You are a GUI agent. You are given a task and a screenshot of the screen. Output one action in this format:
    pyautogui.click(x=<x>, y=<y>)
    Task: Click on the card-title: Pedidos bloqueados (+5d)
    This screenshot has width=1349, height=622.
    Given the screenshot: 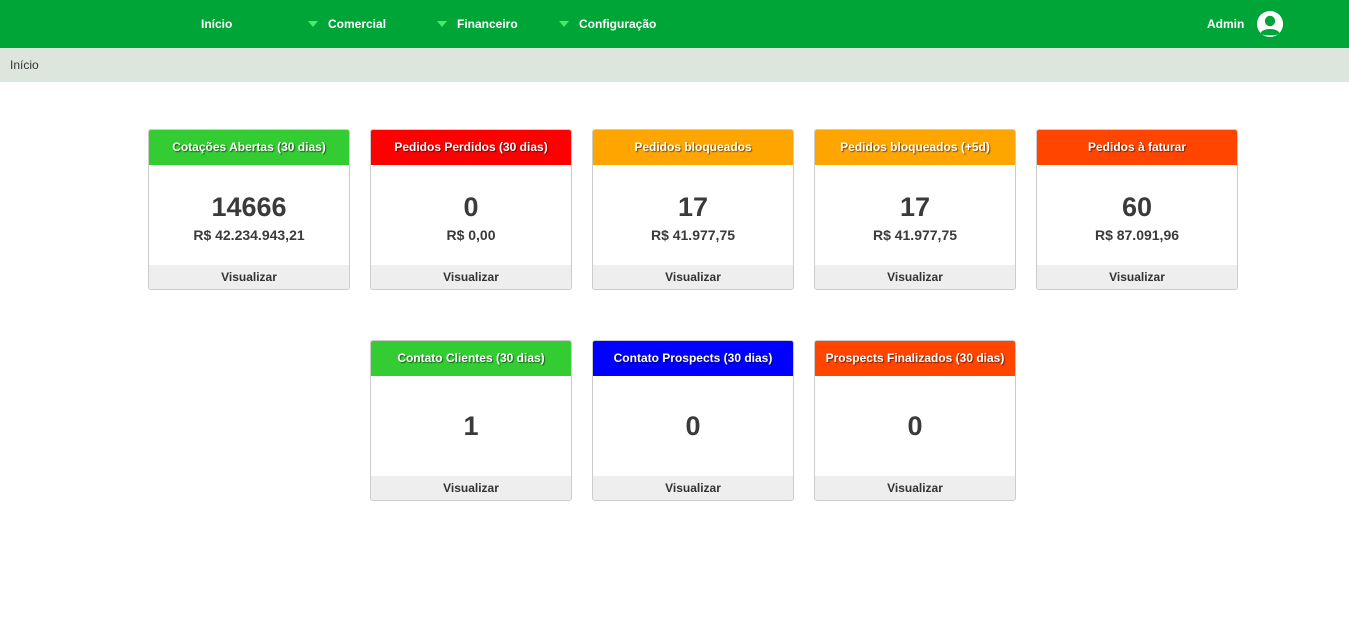 What is the action you would take?
    pyautogui.click(x=915, y=147)
    